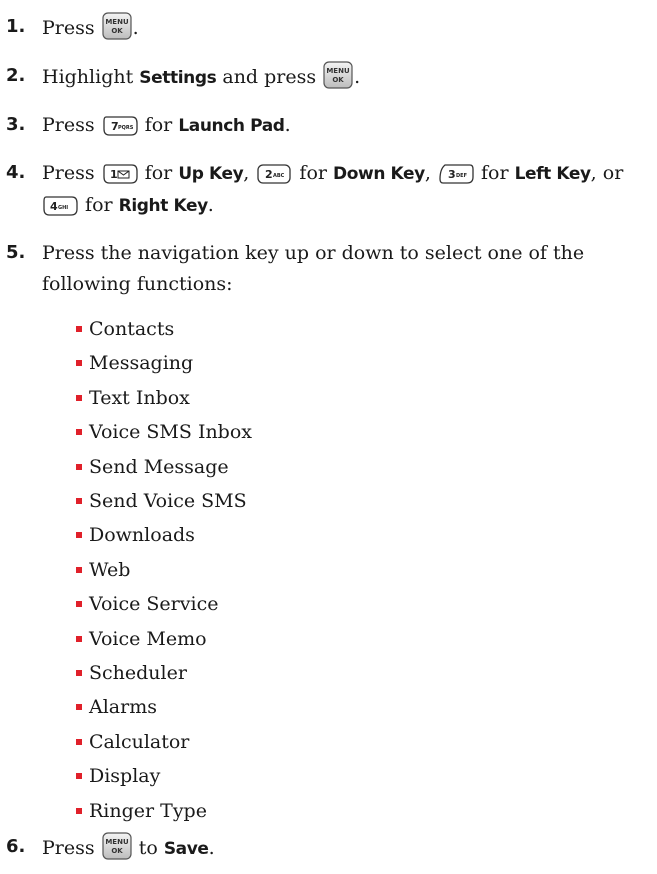 The height and width of the screenshot is (874, 657). What do you see at coordinates (139, 741) in the screenshot?
I see `list-item-label: Calculator` at bounding box center [139, 741].